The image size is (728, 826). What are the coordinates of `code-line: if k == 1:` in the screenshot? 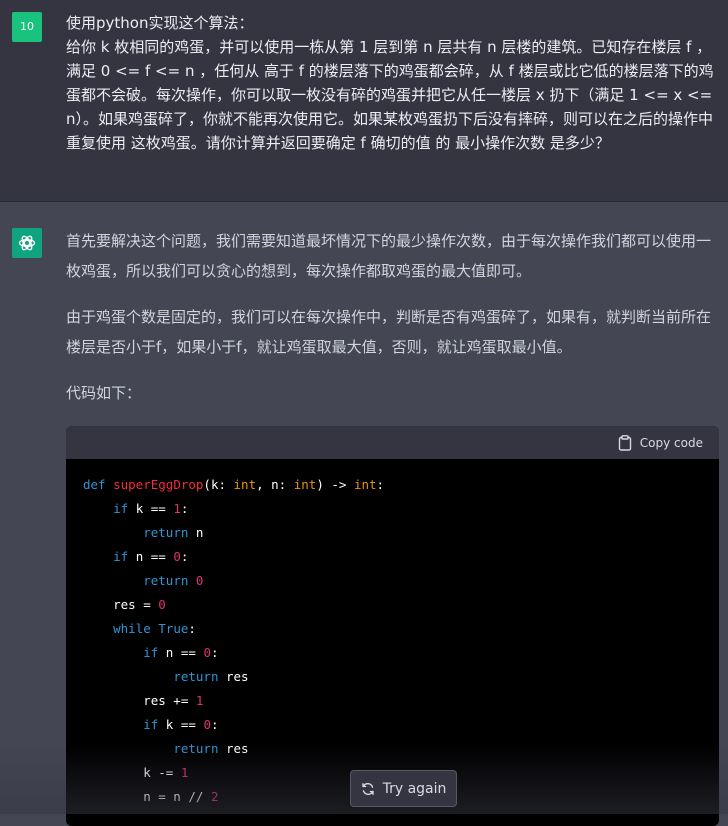 It's located at (393, 509).